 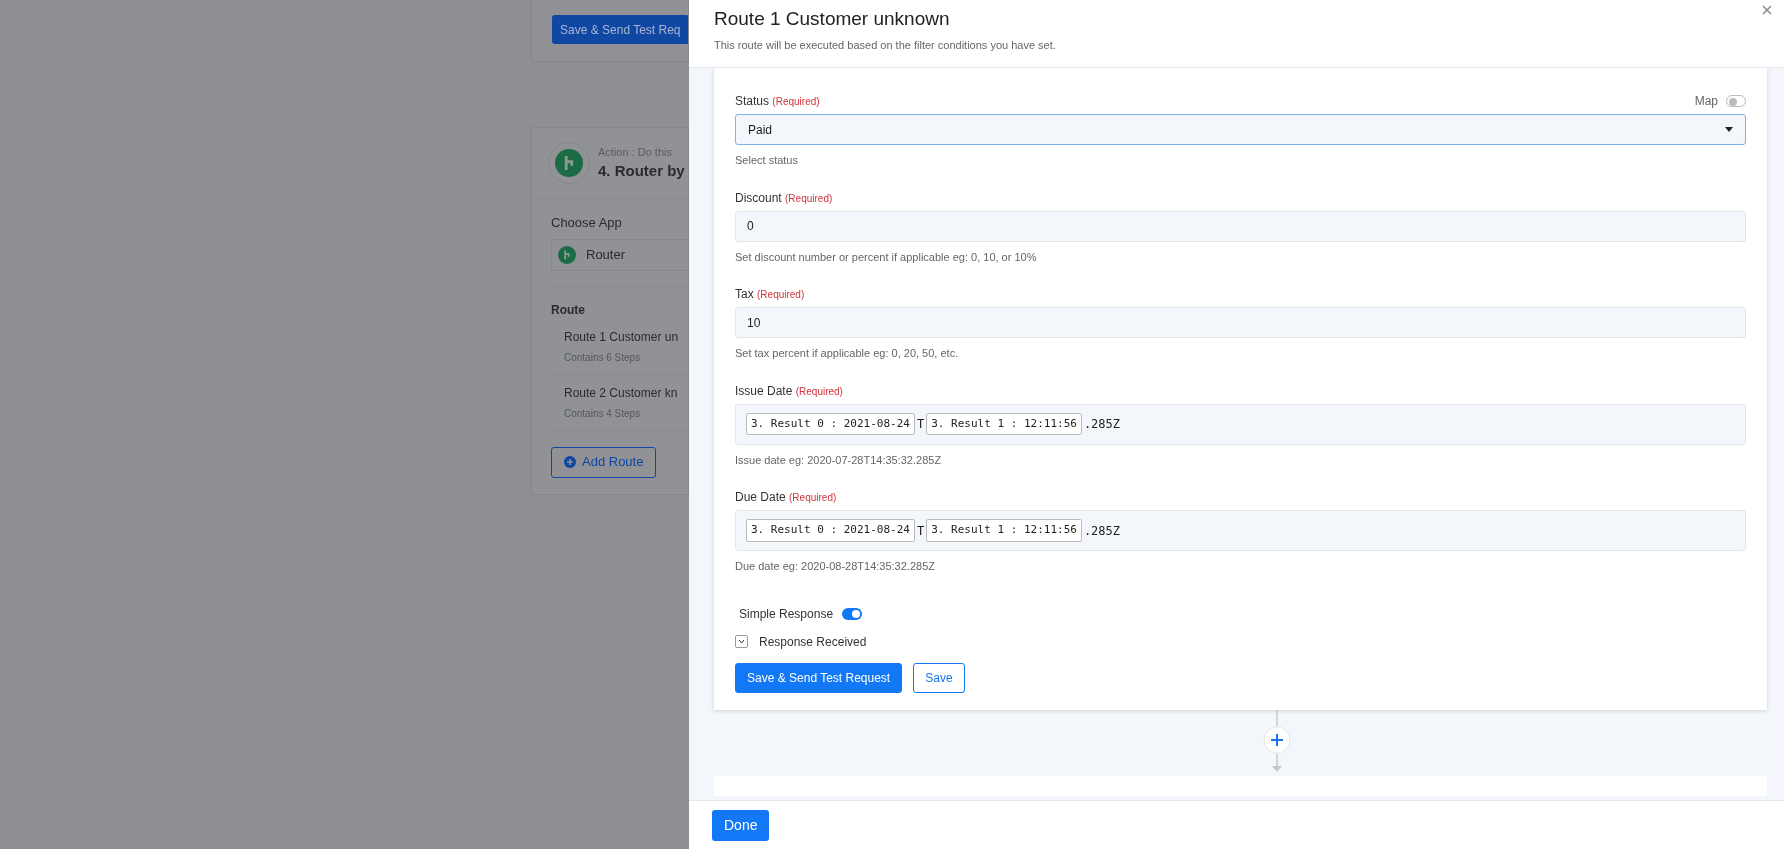 I want to click on choose-app-label: Choose App, so click(x=587, y=223).